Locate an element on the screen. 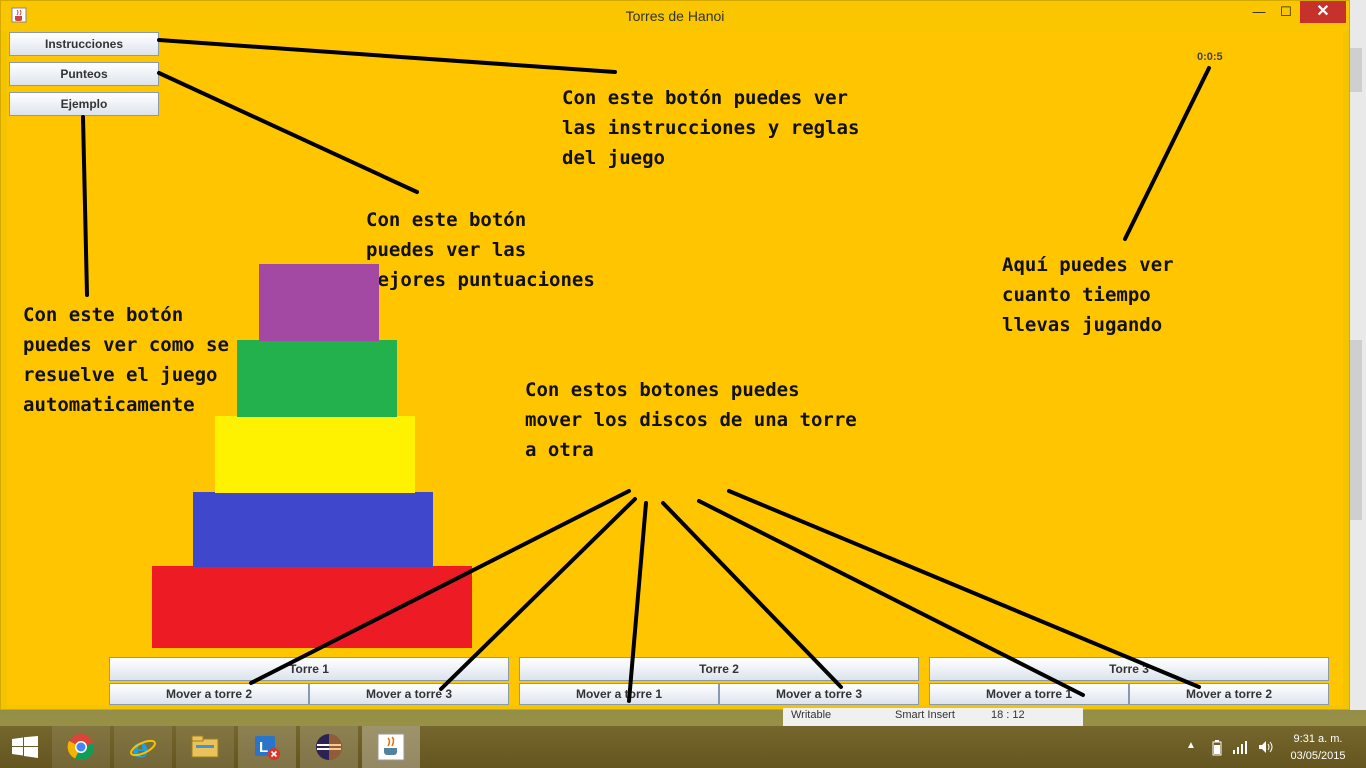  taskbar: e L ▲ 9:31 a. m. 03/05/2015 is located at coordinates (683, 747).